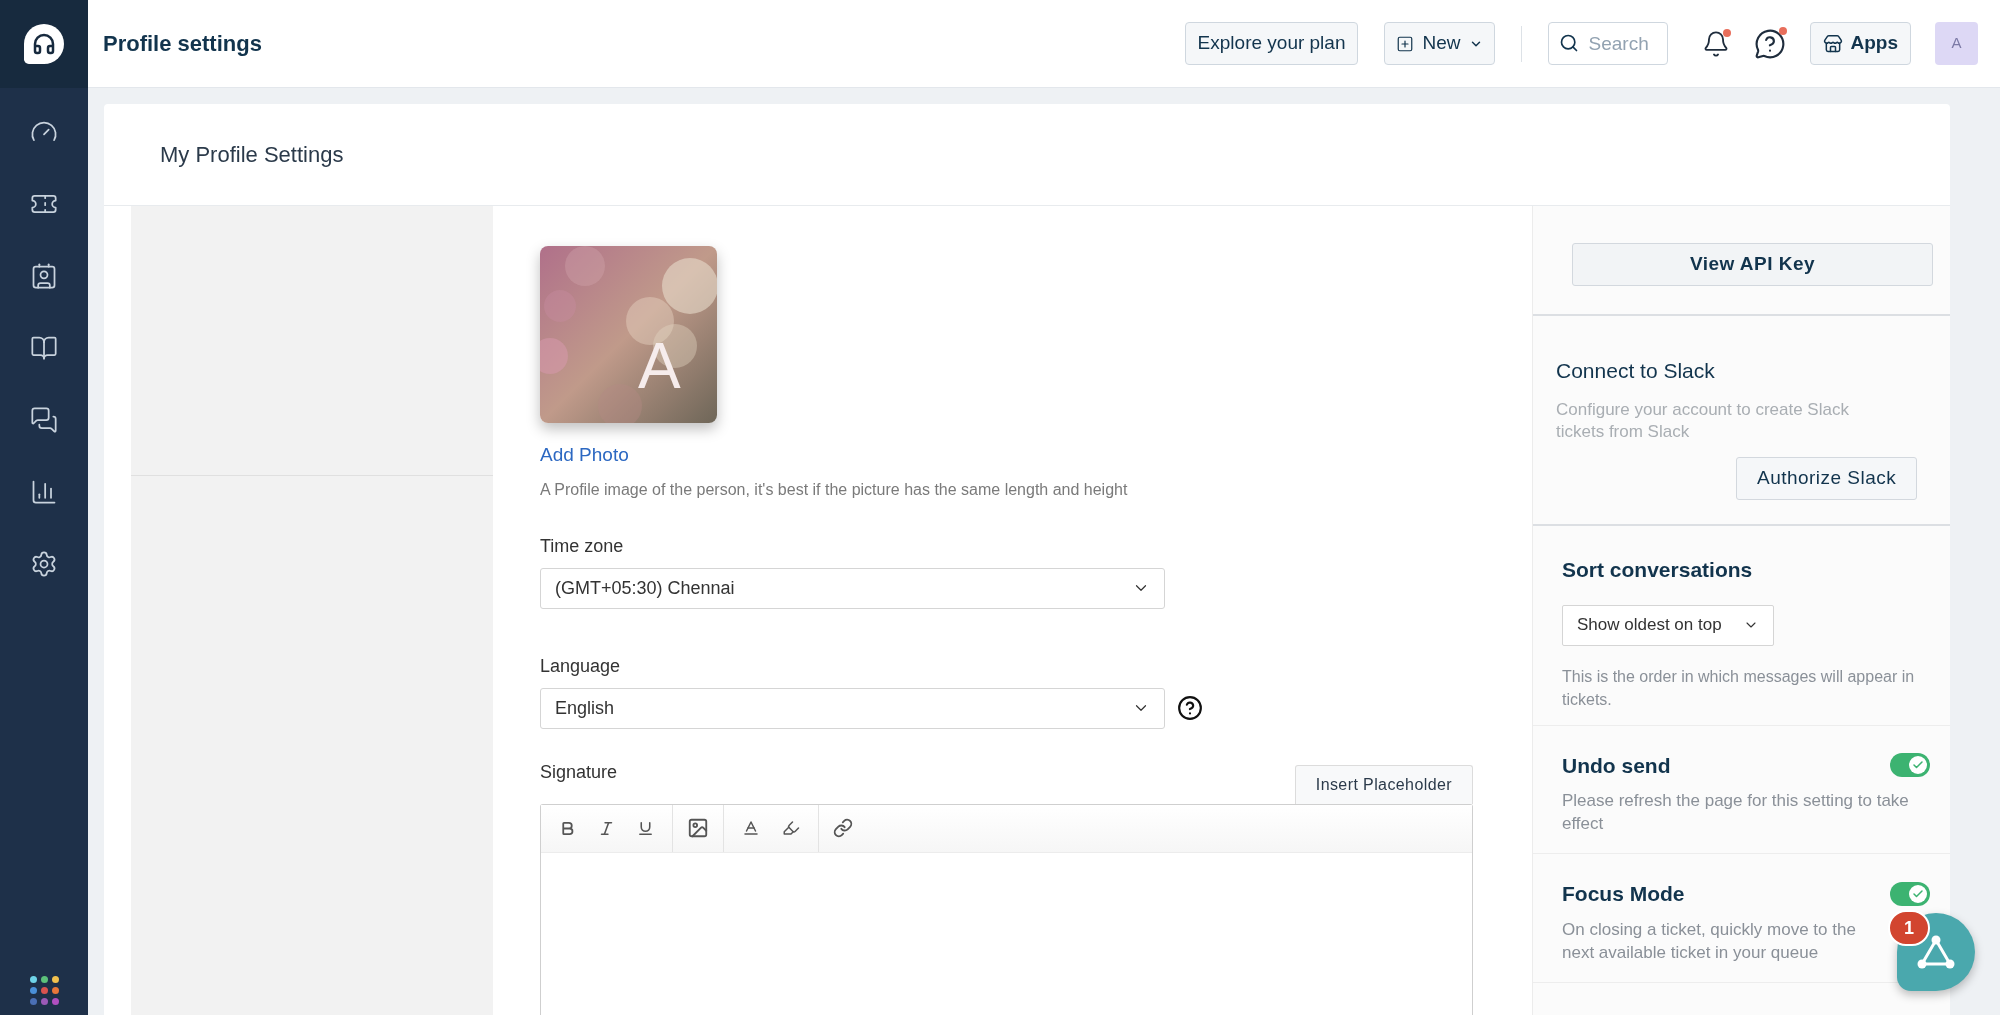 This screenshot has width=2000, height=1015. What do you see at coordinates (698, 828) in the screenshot?
I see `image-icon` at bounding box center [698, 828].